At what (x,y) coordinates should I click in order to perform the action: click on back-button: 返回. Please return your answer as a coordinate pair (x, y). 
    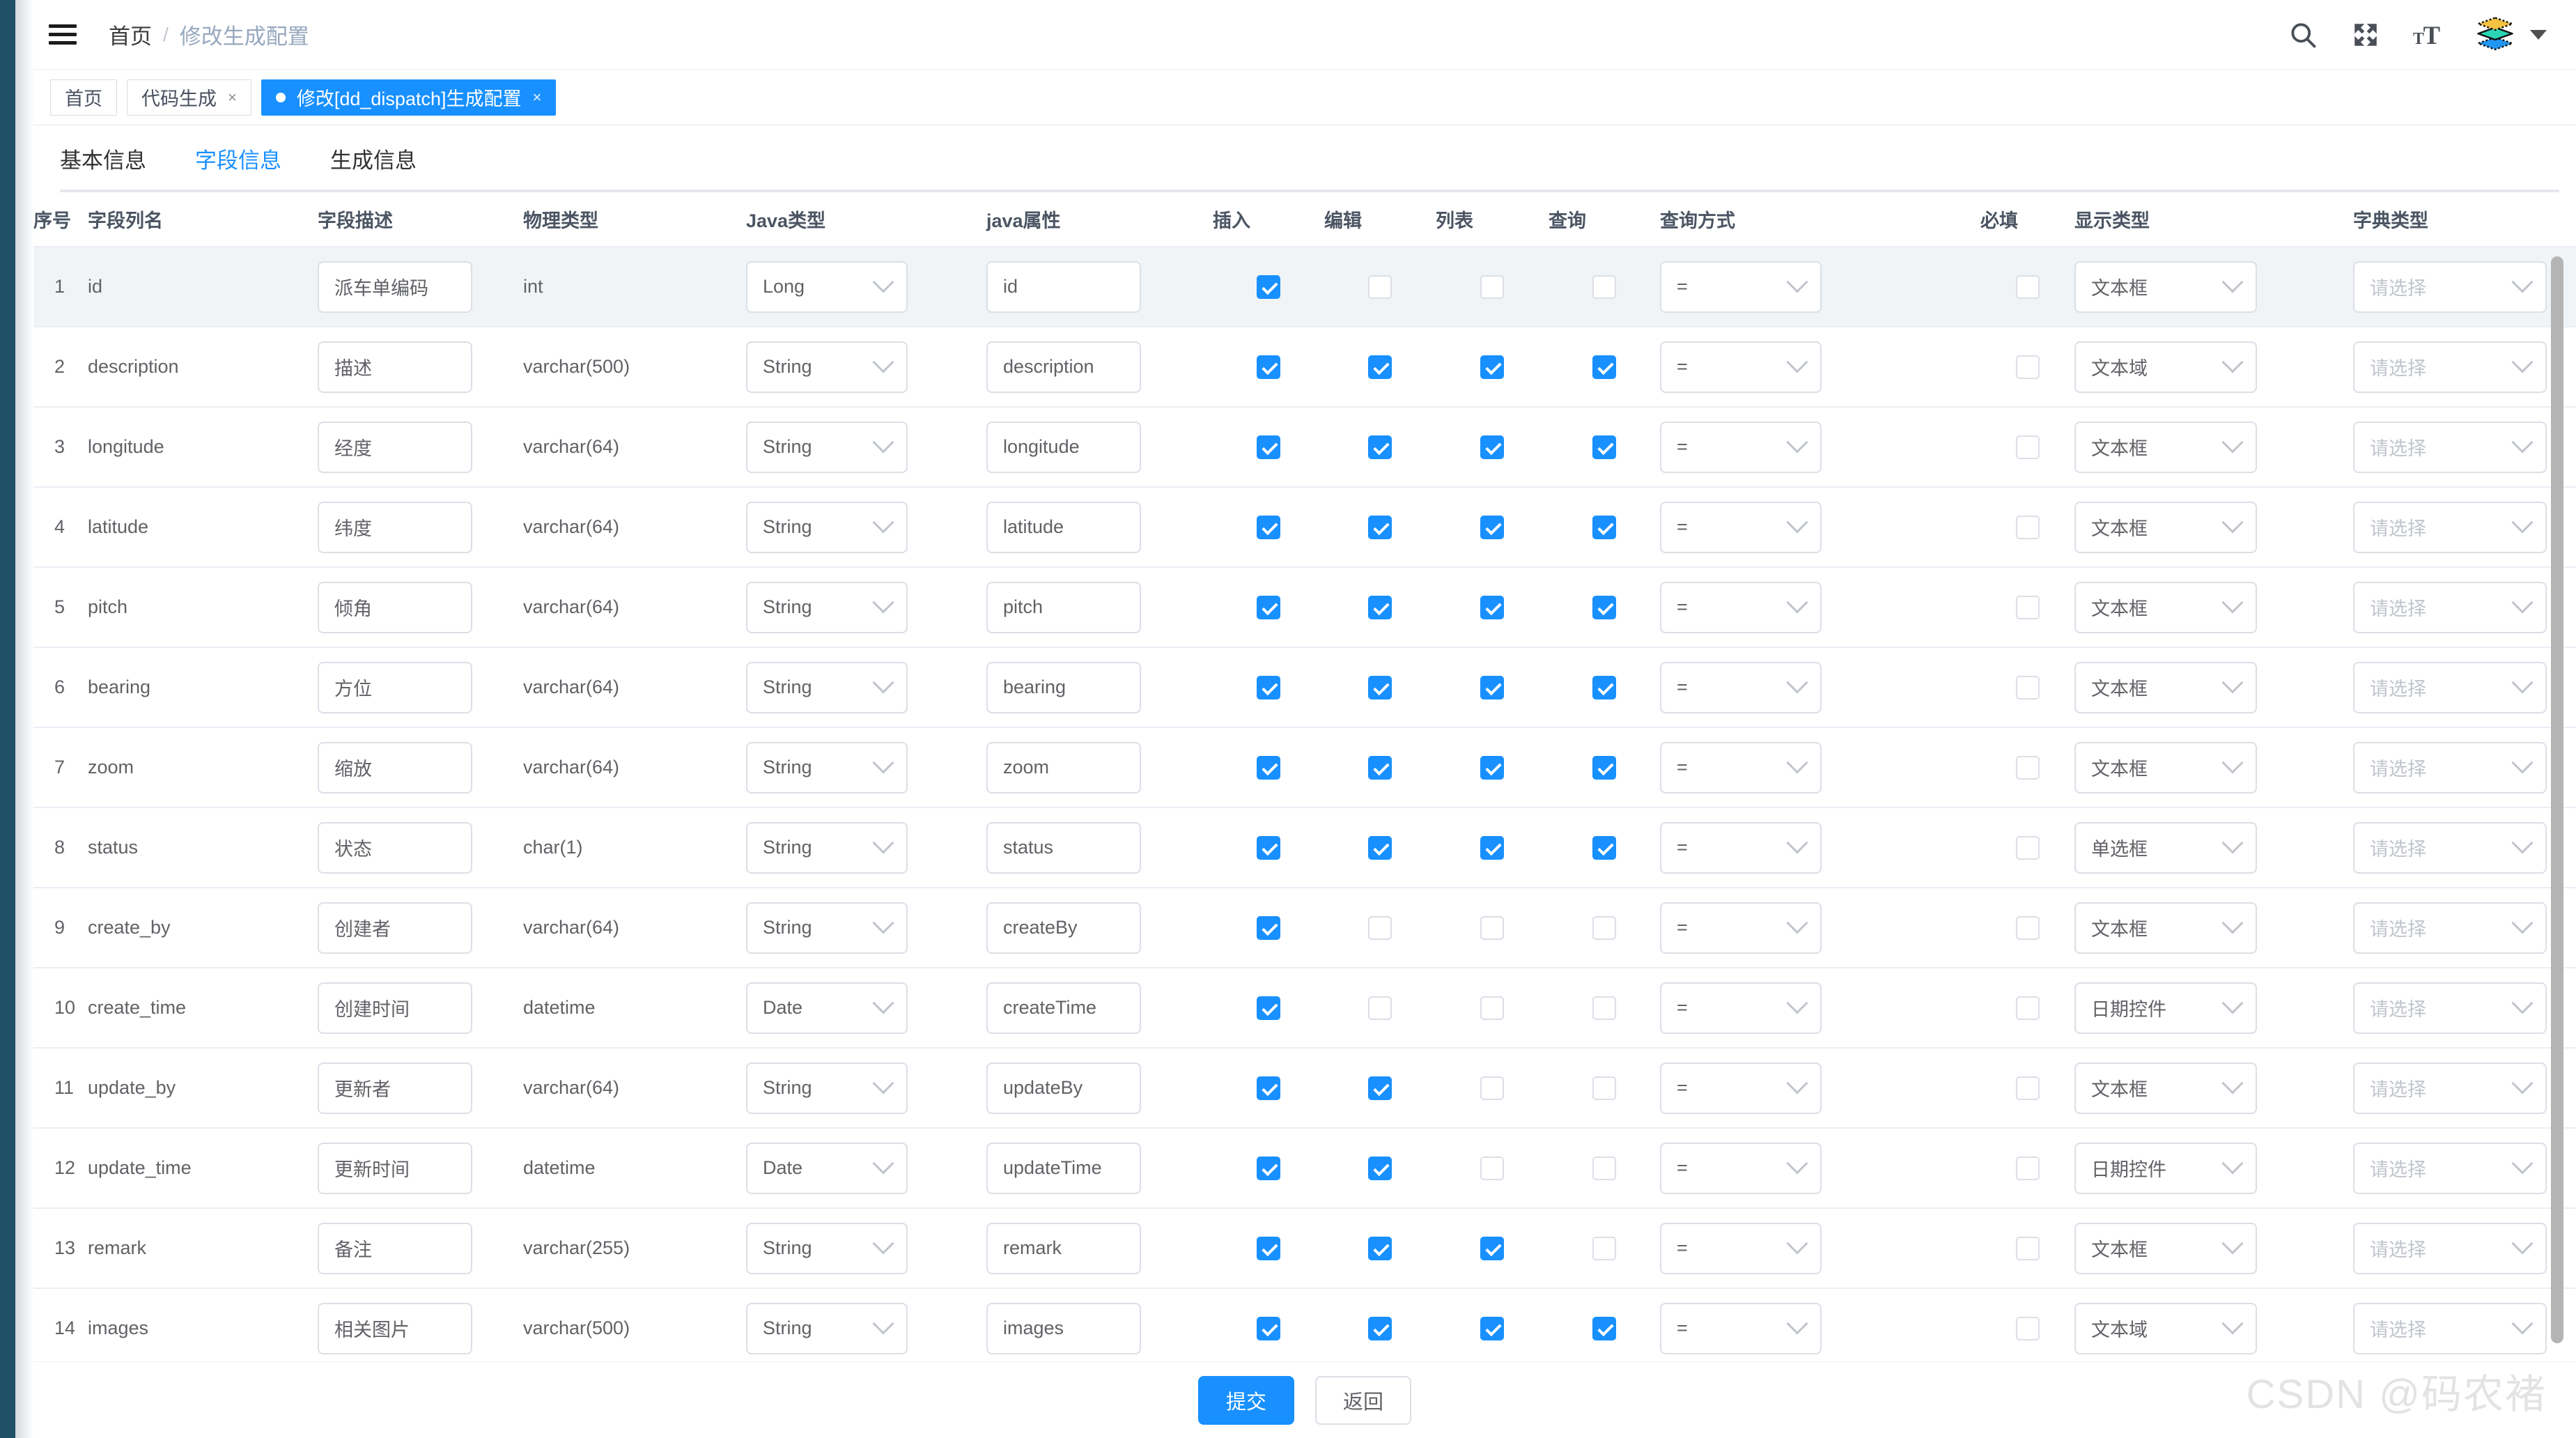
    Looking at the image, I should click on (1363, 1400).